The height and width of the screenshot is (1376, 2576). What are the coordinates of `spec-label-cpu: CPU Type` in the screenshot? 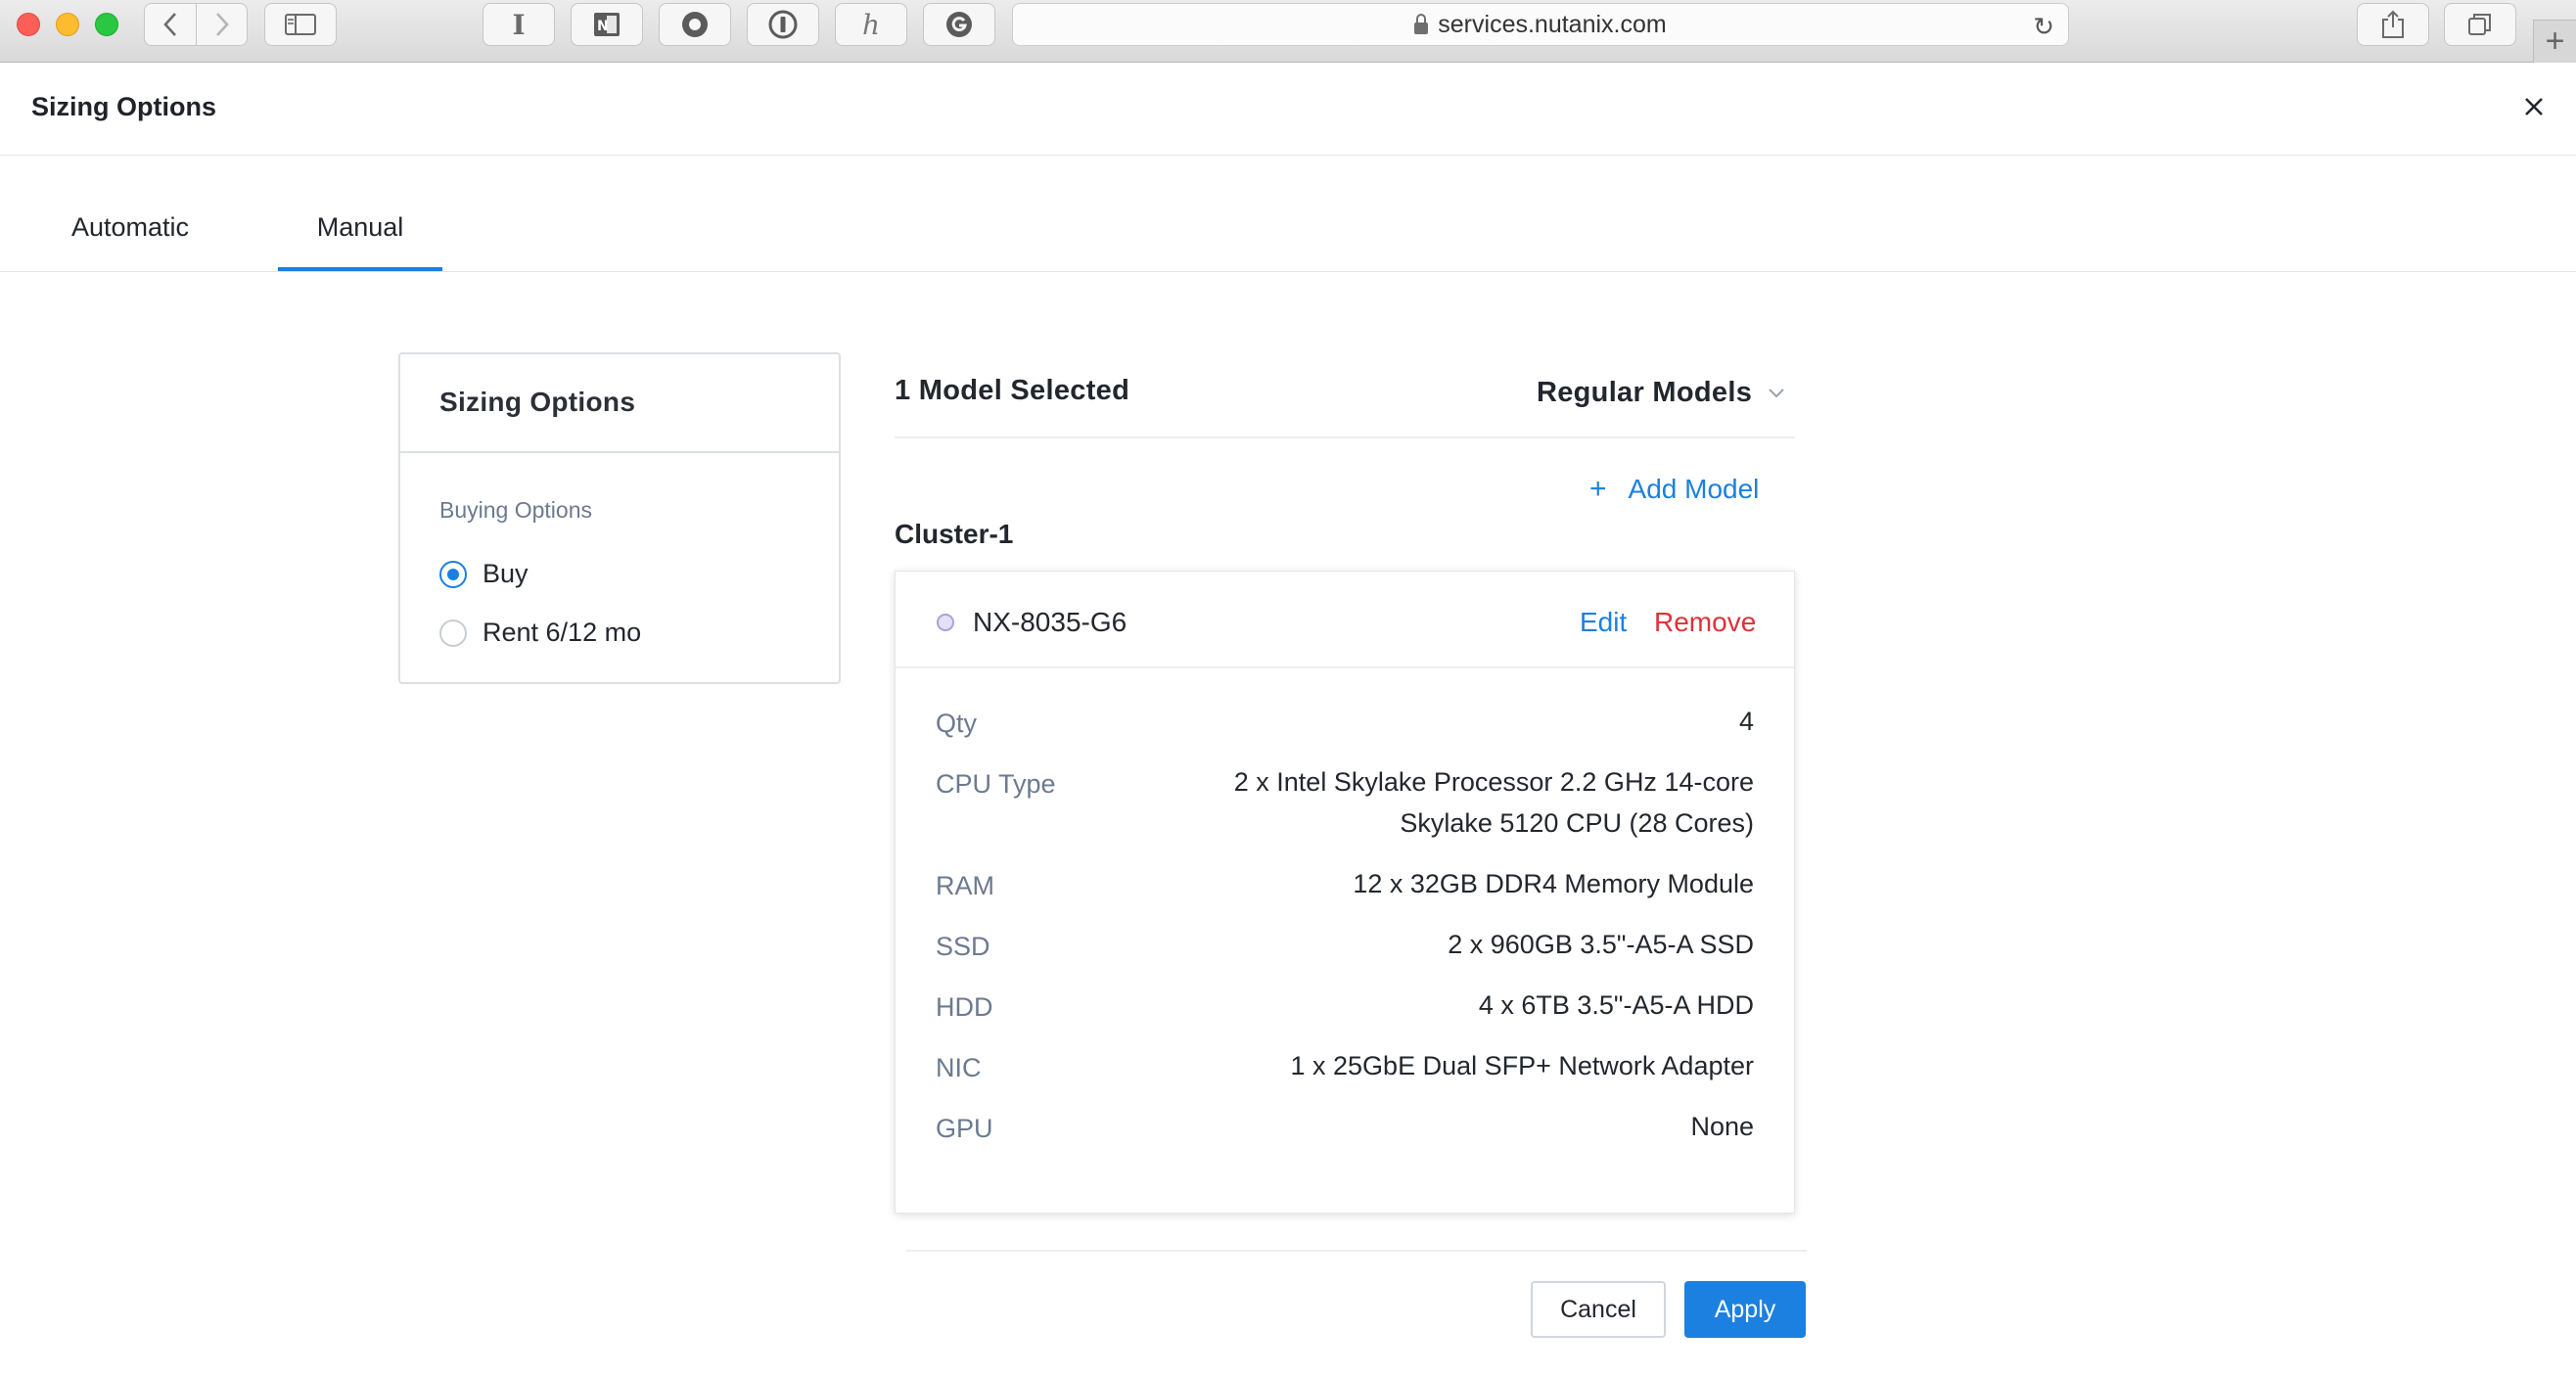 It's located at (996, 784).